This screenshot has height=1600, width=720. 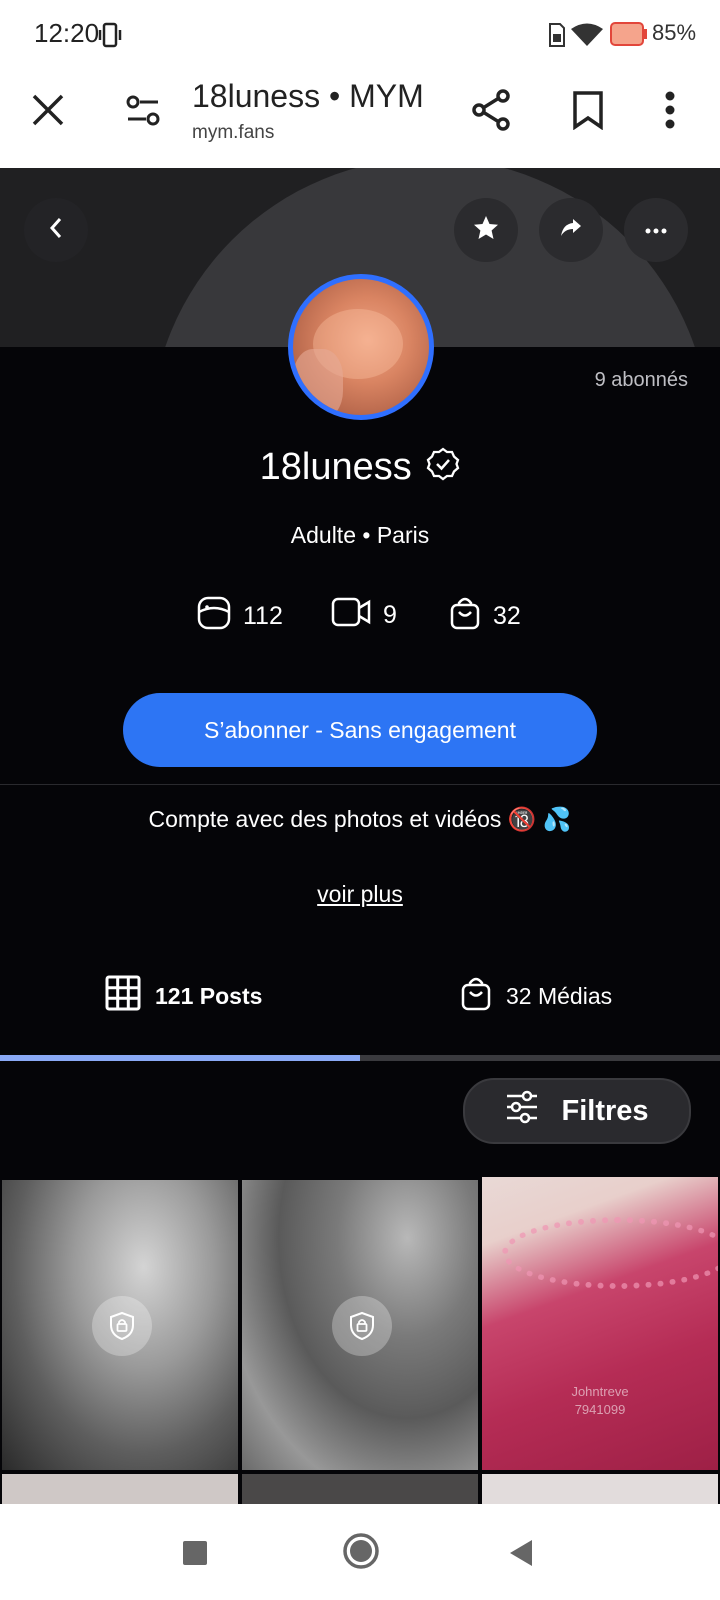 What do you see at coordinates (674, 32) in the screenshot?
I see `battery-percent: 85%` at bounding box center [674, 32].